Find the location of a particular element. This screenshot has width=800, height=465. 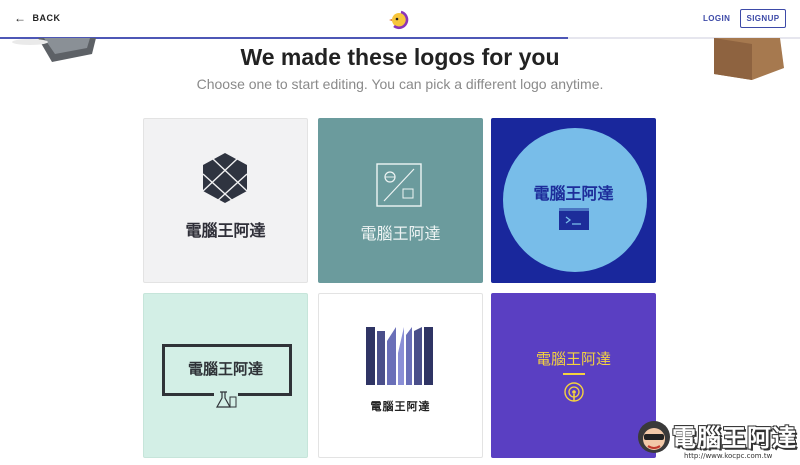

logo-card-2: 電腦王阿達 is located at coordinates (400, 200).